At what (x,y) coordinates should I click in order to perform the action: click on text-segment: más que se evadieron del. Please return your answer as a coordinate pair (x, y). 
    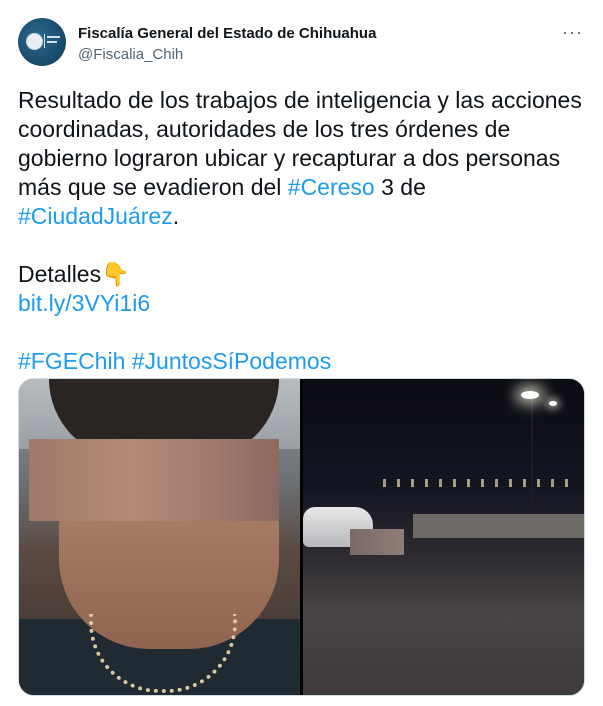
    Looking at the image, I should click on (153, 187).